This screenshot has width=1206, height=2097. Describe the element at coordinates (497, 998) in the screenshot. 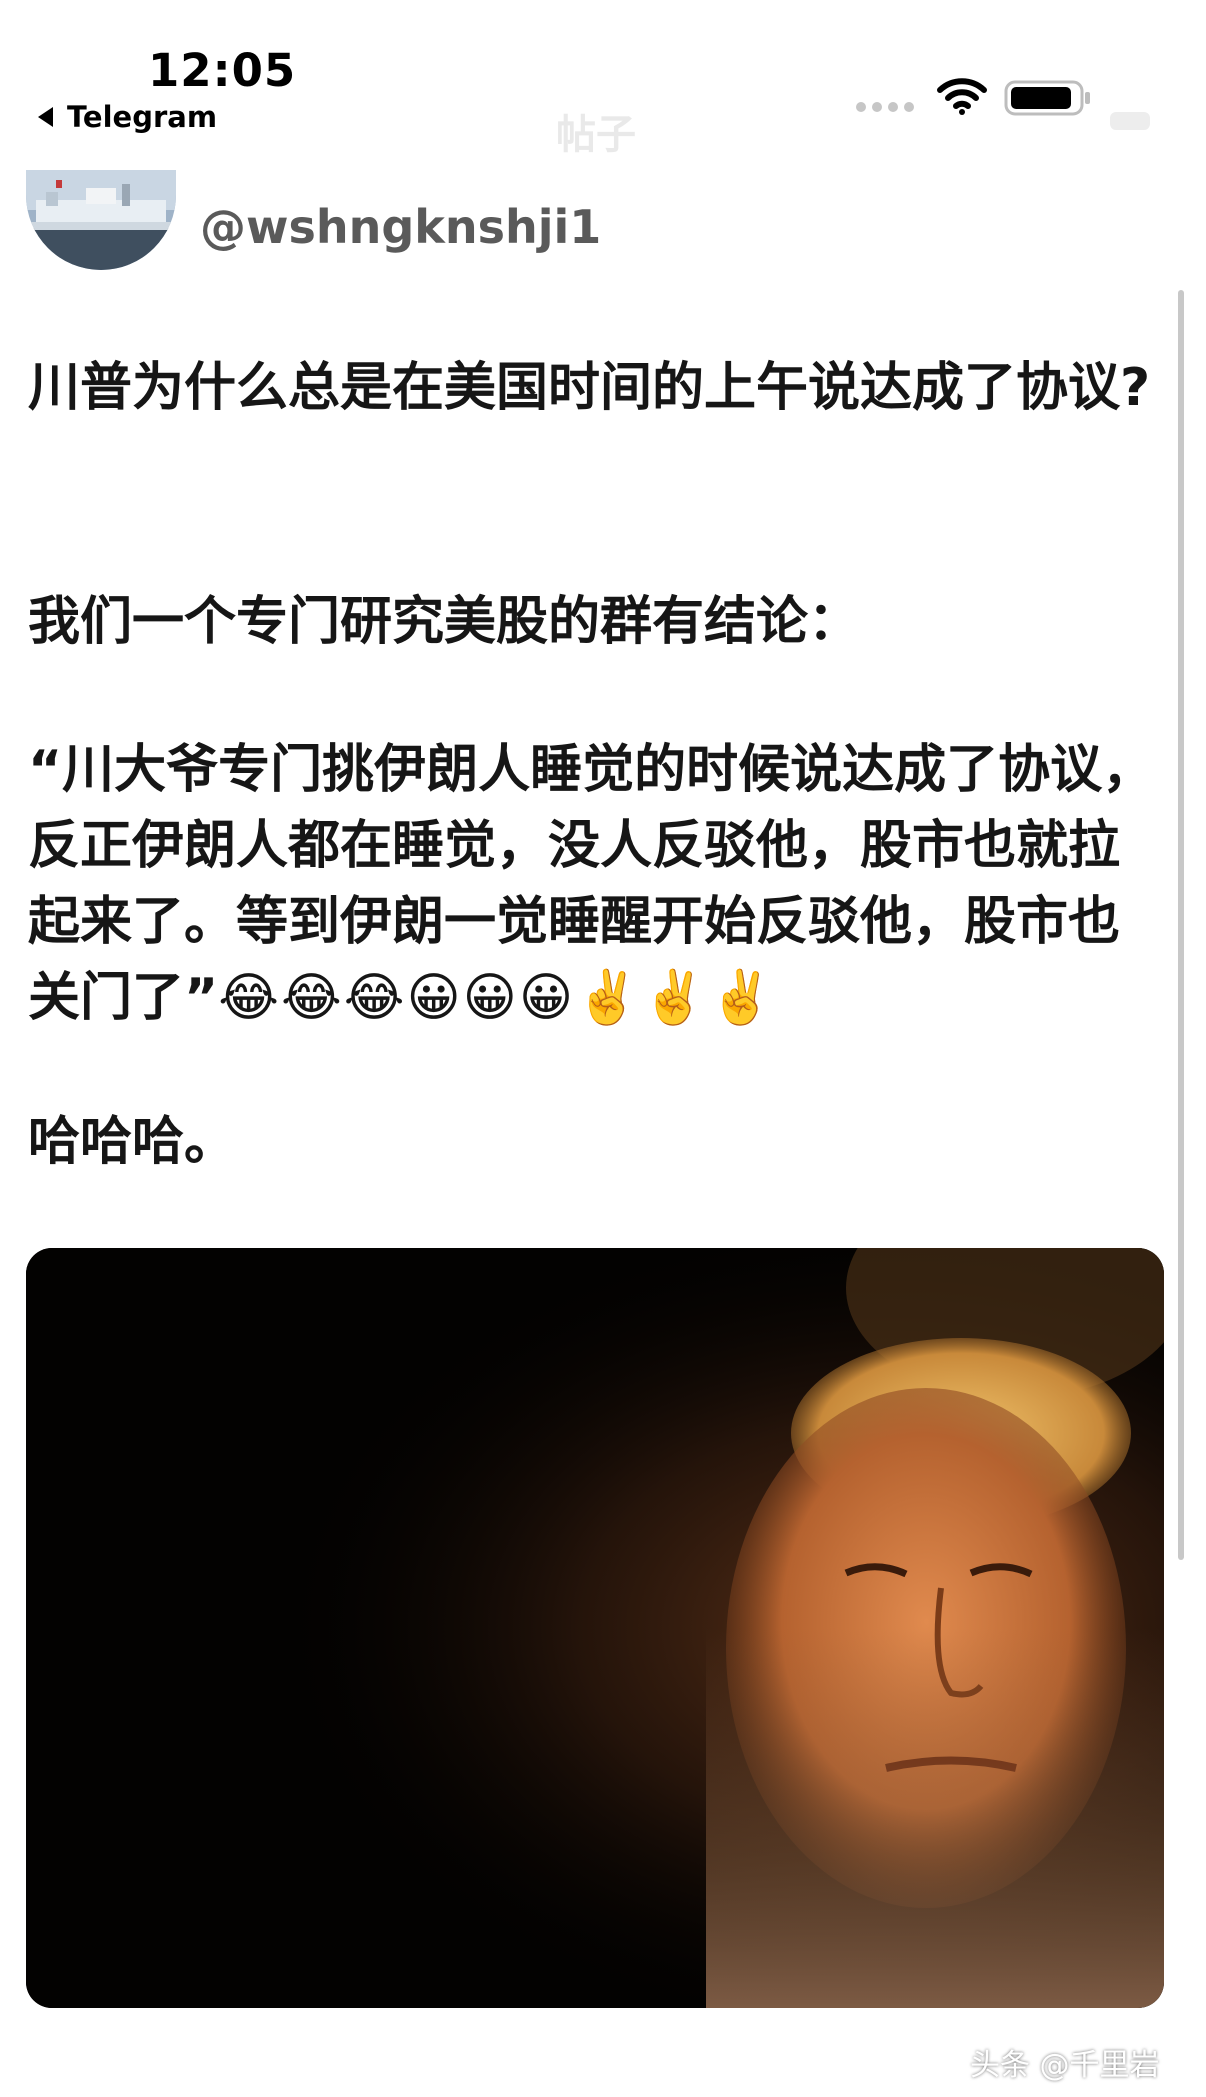

I see `emoji-reactions: 😂😂😂😀😀😀✌️✌️✌️` at that location.